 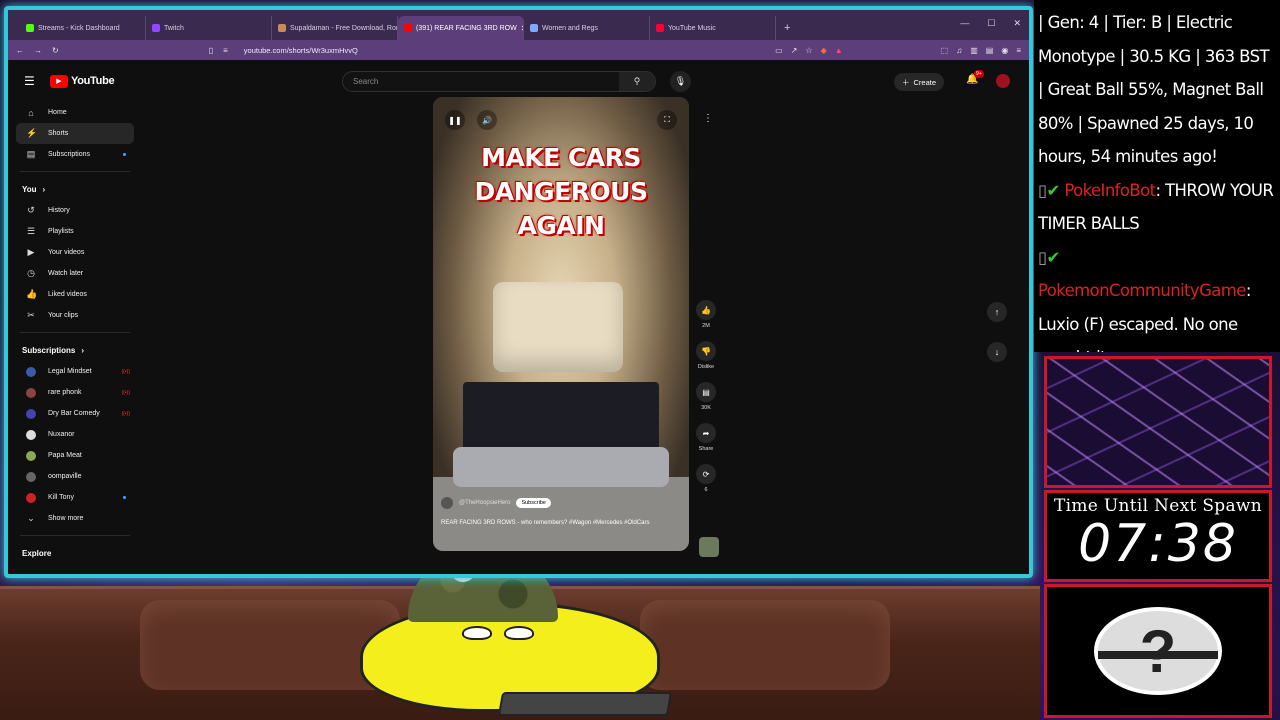 What do you see at coordinates (75, 154) in the screenshot?
I see `sidebar-item: ▤ Subscriptions` at bounding box center [75, 154].